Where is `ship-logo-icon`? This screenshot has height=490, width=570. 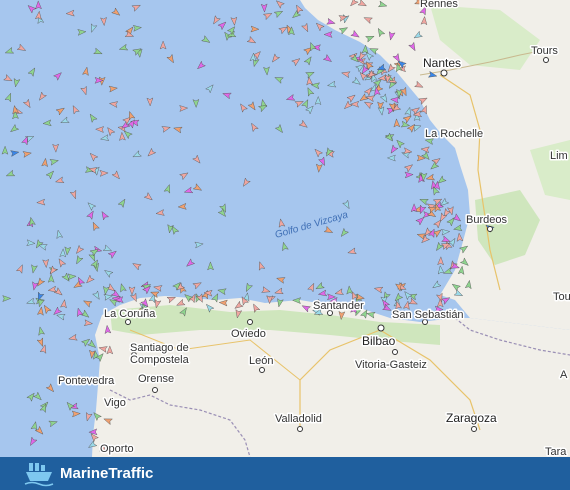 ship-logo-icon is located at coordinates (39, 474).